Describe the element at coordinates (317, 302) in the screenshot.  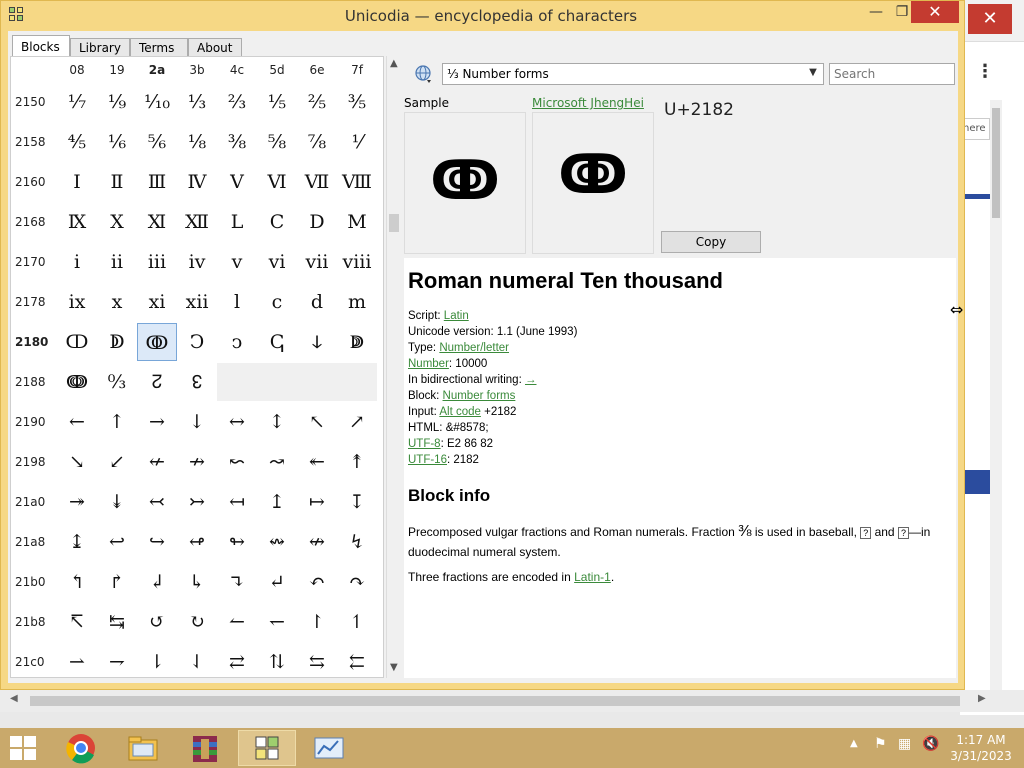
I see `grid-character-cell: ⅾ` at that location.